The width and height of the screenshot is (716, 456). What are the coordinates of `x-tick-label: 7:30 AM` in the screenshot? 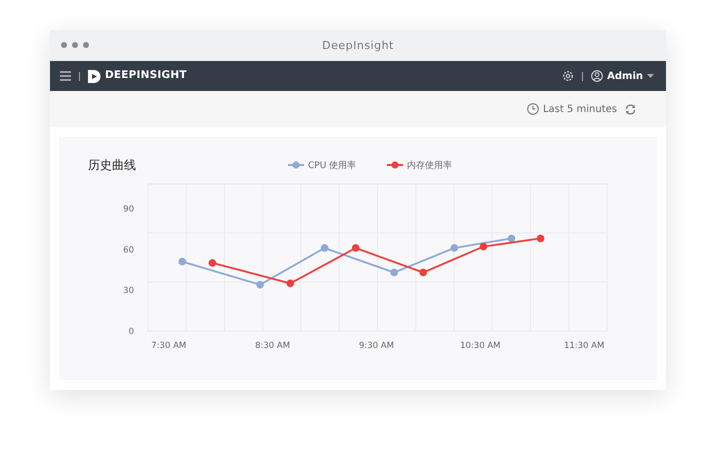 It's located at (168, 346).